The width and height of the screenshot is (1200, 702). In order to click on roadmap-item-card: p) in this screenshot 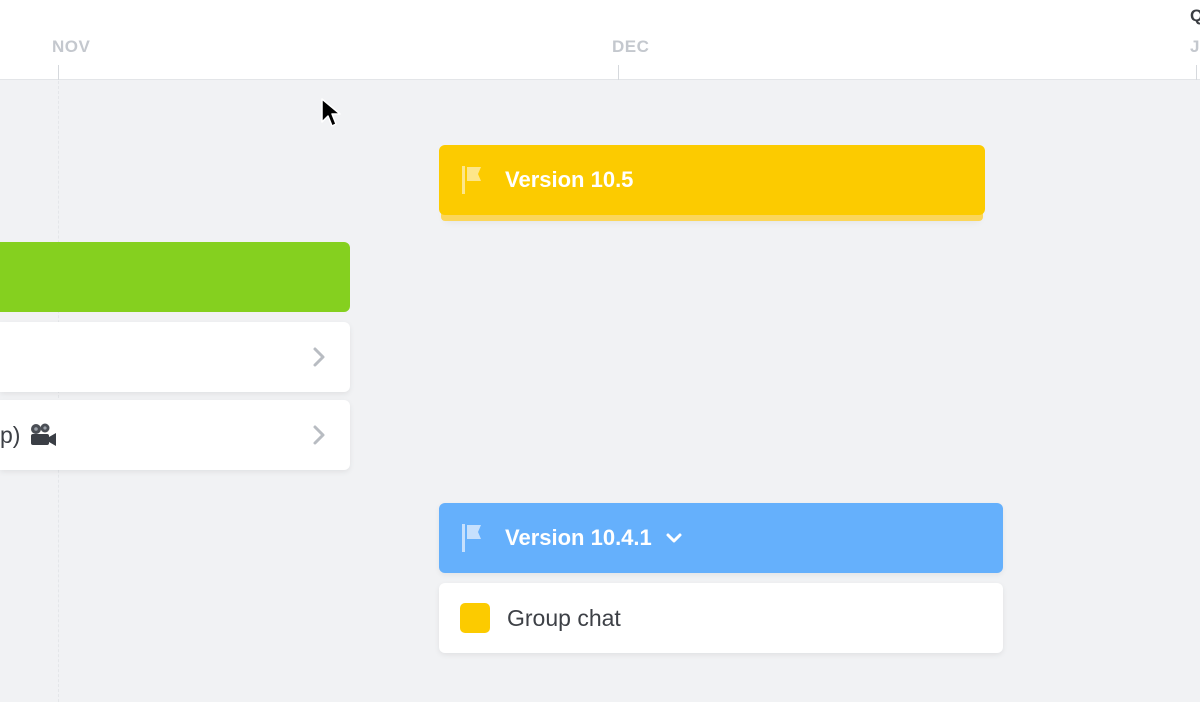, I will do `click(175, 435)`.